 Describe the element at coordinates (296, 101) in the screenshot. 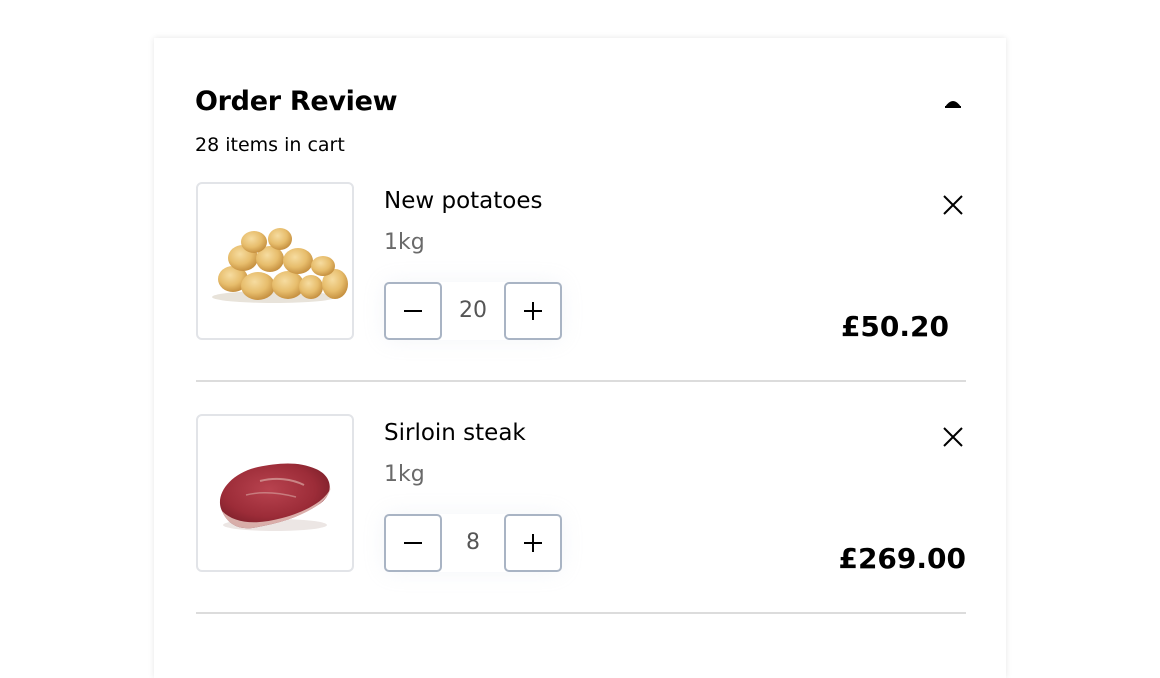

I see `order-review-title: Order Review` at that location.